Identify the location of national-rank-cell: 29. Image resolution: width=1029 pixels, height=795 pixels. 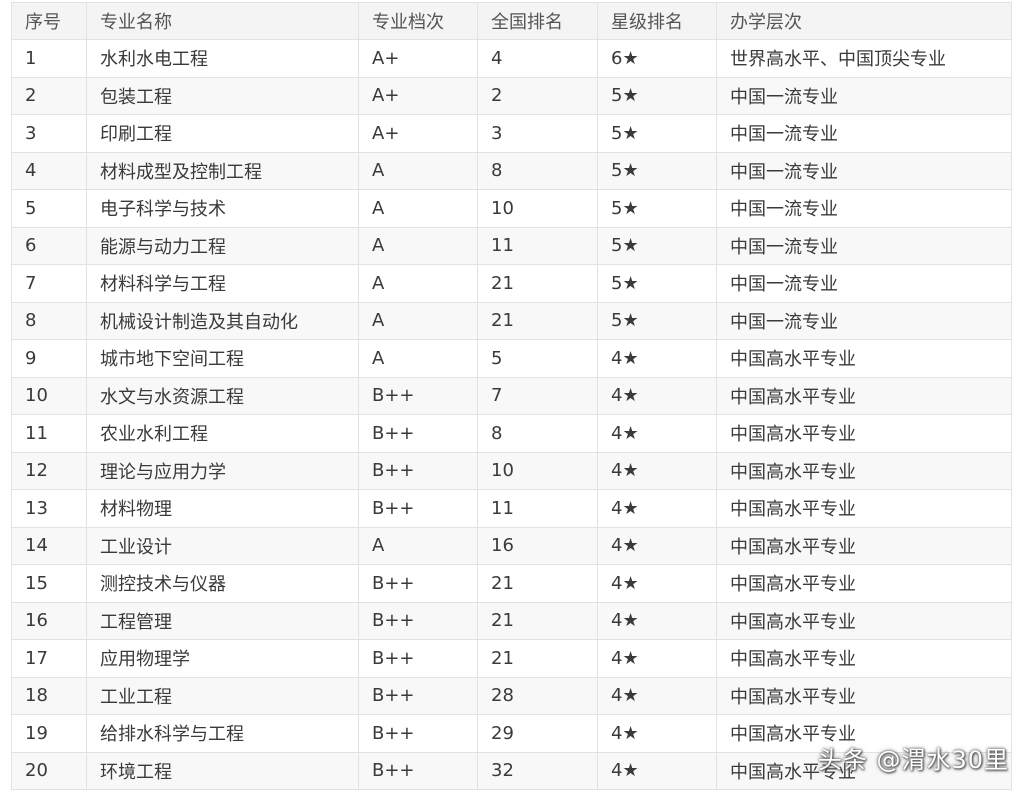
(537, 733).